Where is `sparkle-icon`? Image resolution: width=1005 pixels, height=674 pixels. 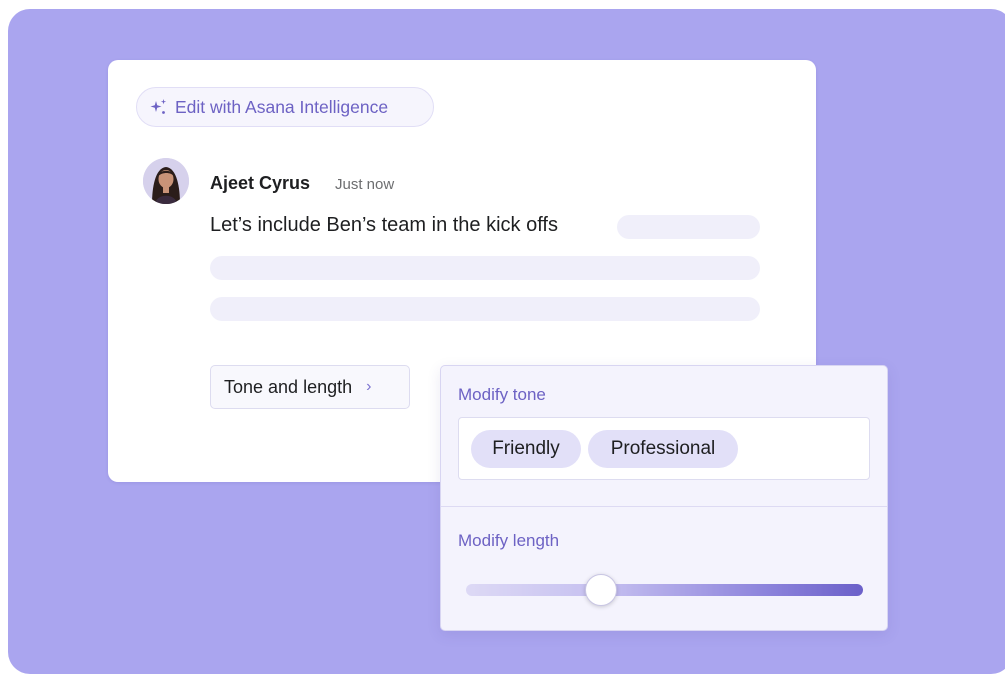 sparkle-icon is located at coordinates (158, 106).